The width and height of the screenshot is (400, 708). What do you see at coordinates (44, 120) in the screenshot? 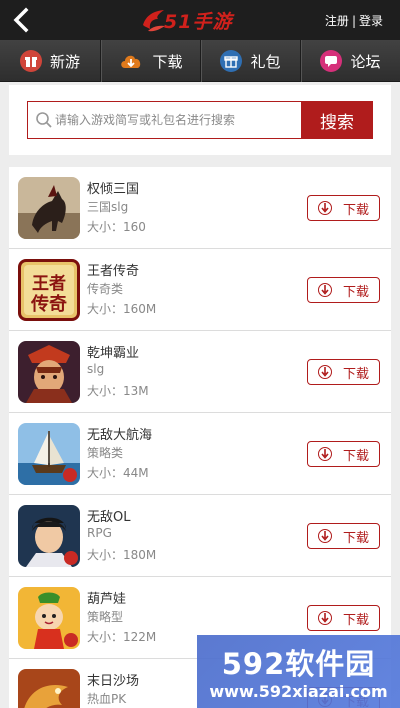
I see `search-icon` at bounding box center [44, 120].